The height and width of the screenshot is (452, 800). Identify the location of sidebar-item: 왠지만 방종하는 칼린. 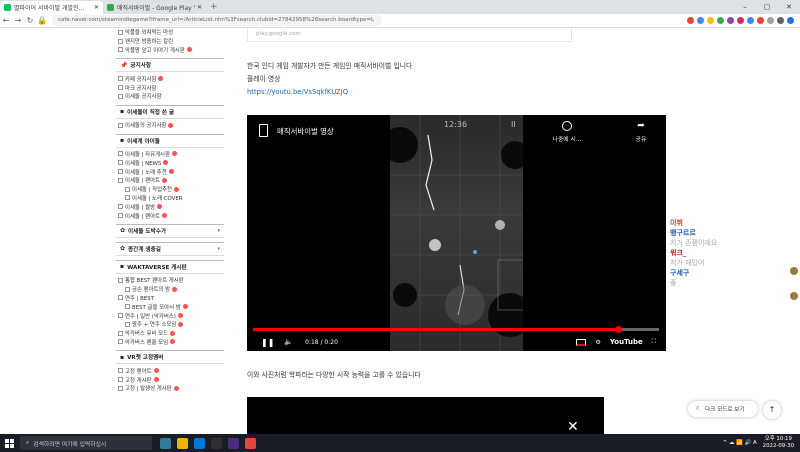
(170, 41).